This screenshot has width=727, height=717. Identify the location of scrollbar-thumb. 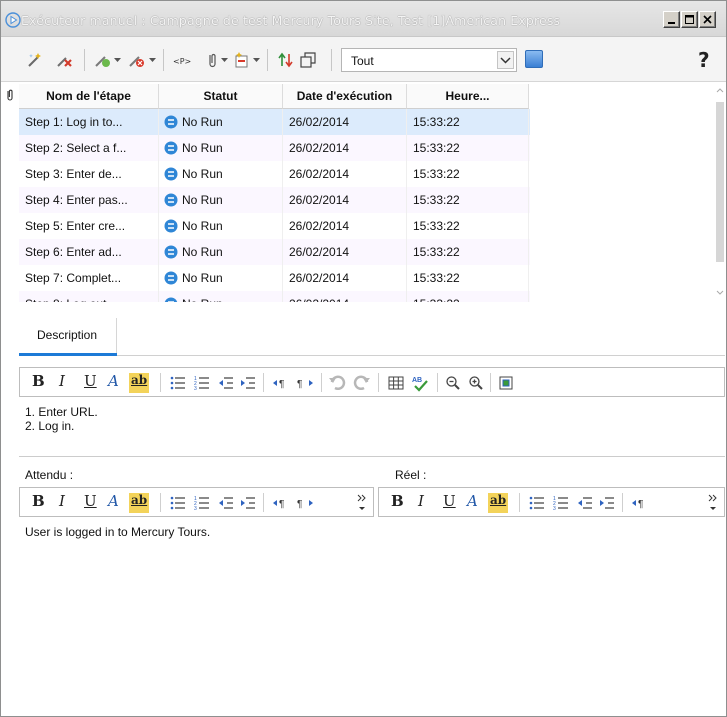
(720, 182).